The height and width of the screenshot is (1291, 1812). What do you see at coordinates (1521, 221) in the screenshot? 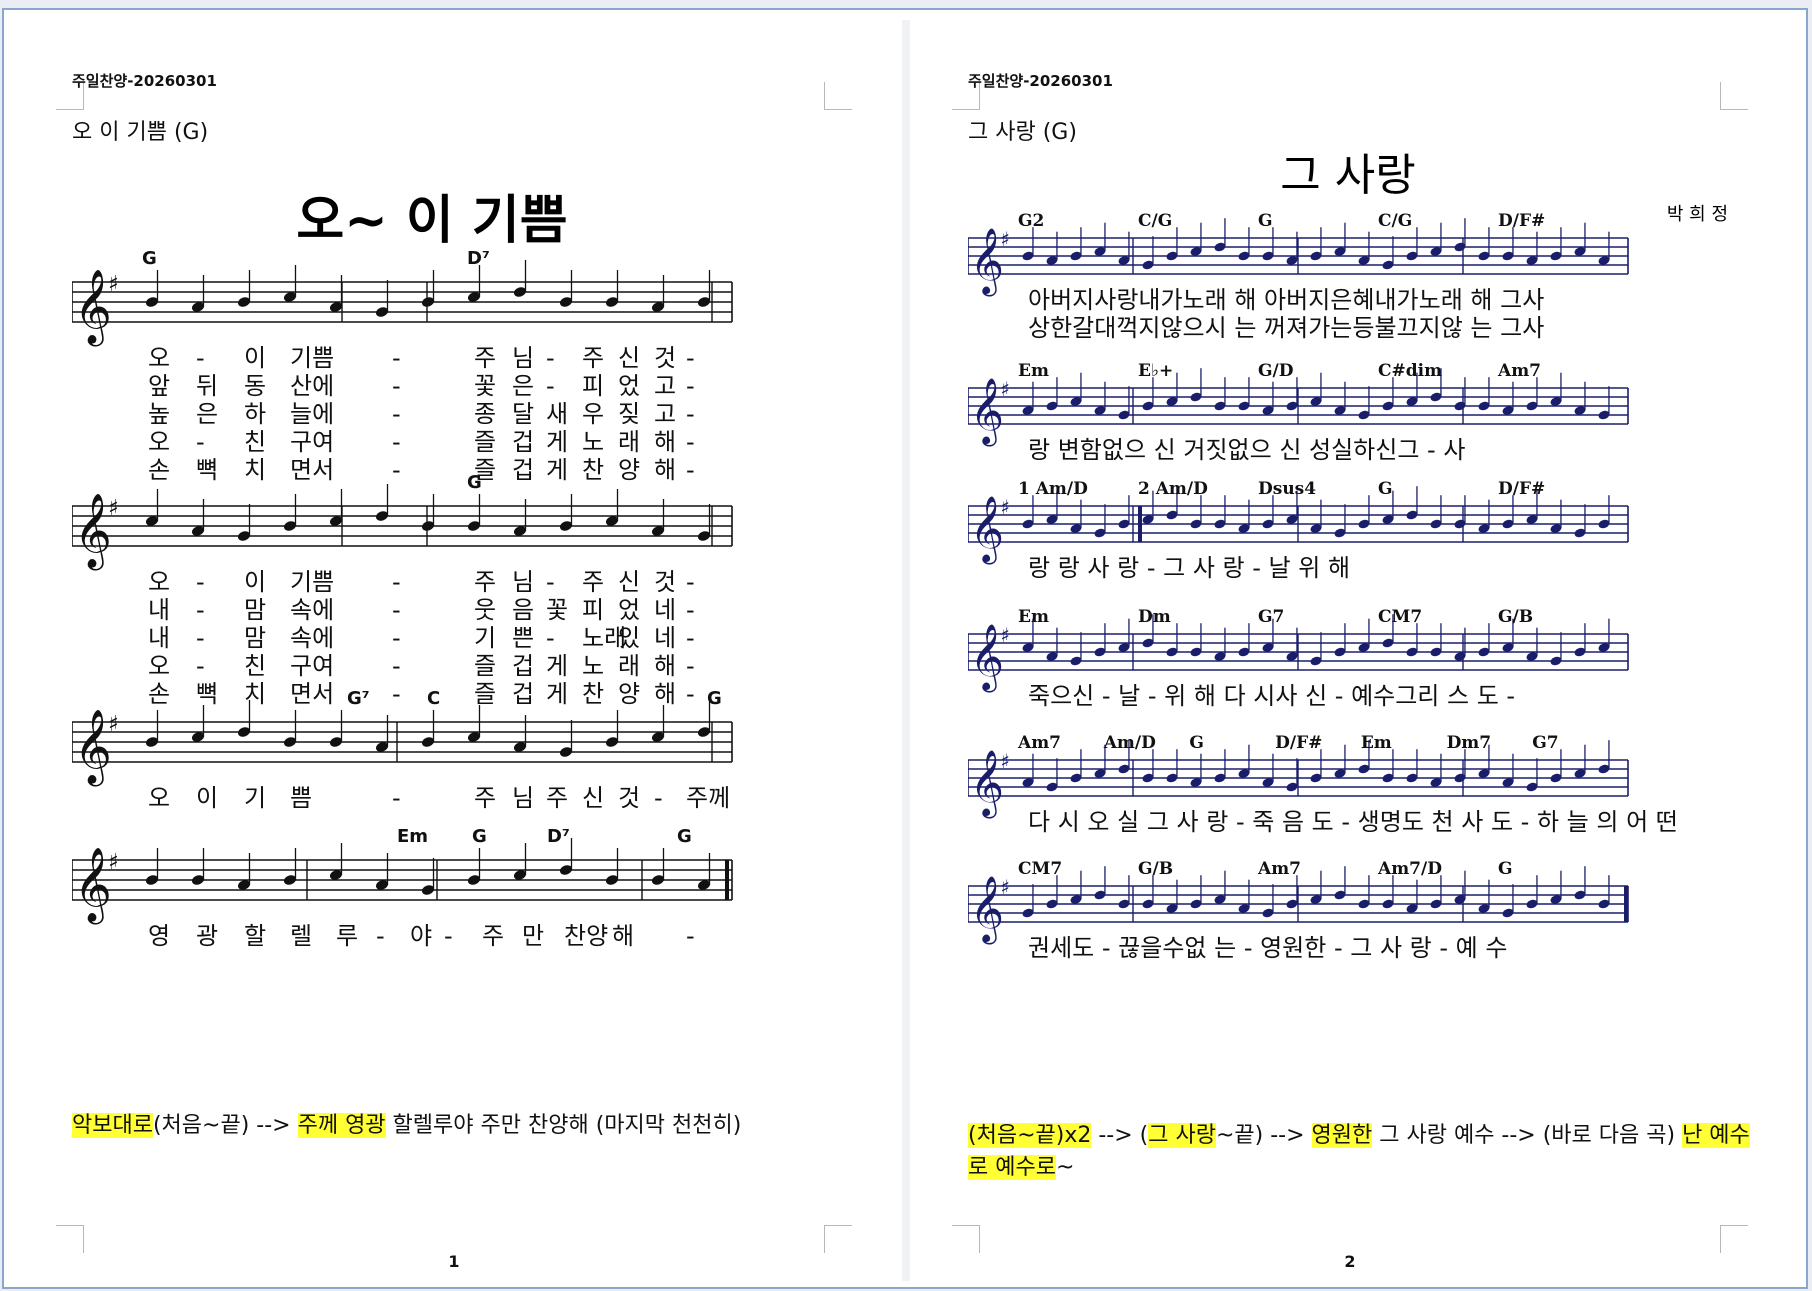
I see `chord-symbol: D/F#` at bounding box center [1521, 221].